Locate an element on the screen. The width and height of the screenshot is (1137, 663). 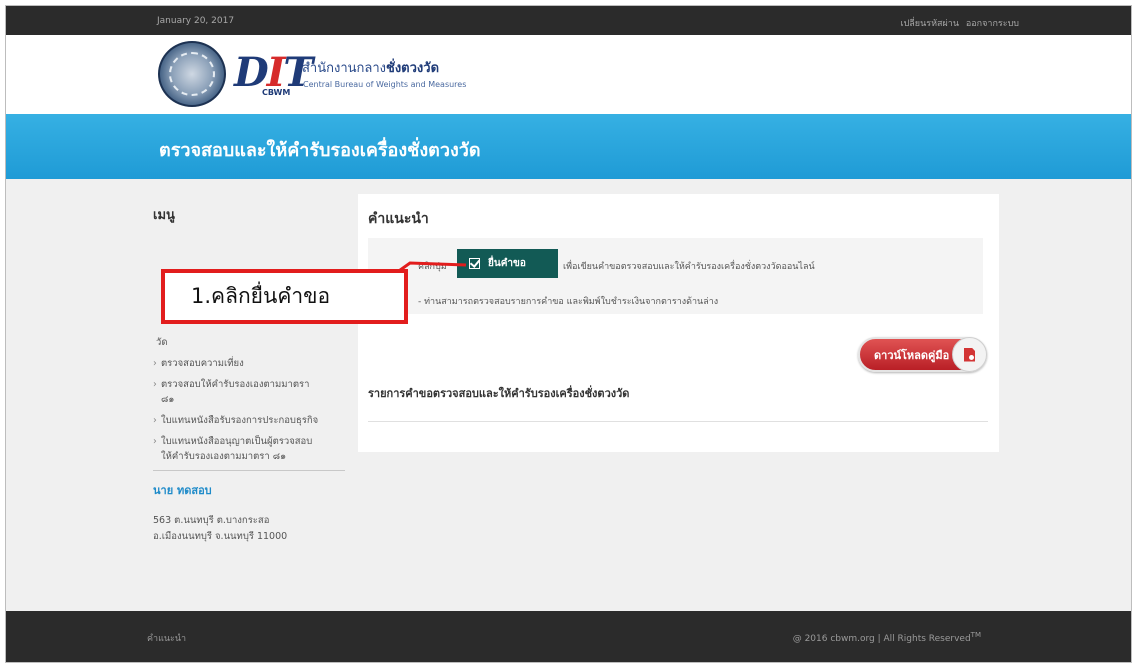
instructions-heading: คำแนะนำ is located at coordinates (398, 219).